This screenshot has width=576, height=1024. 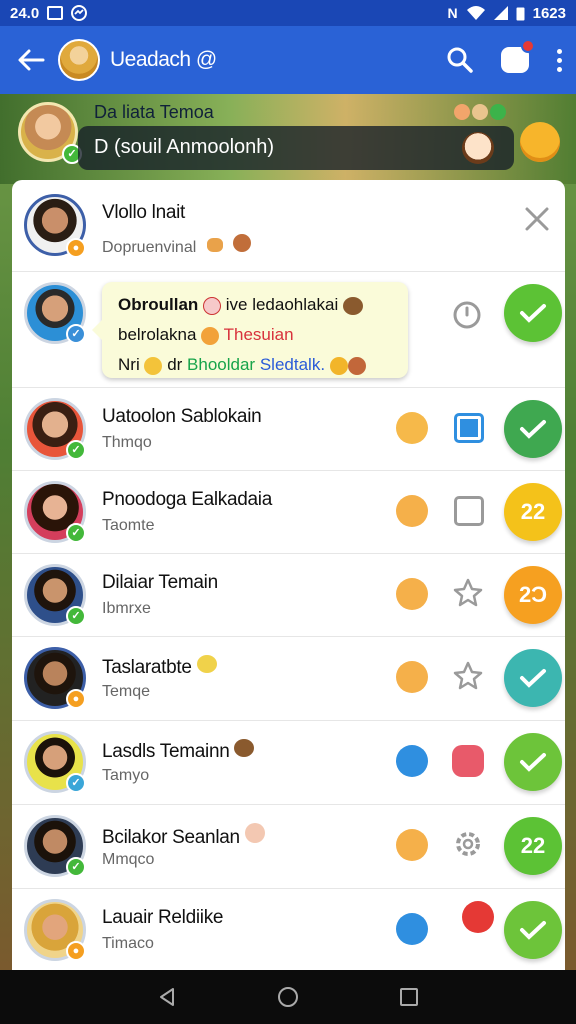 I want to click on nfc-icon: N, so click(x=452, y=13).